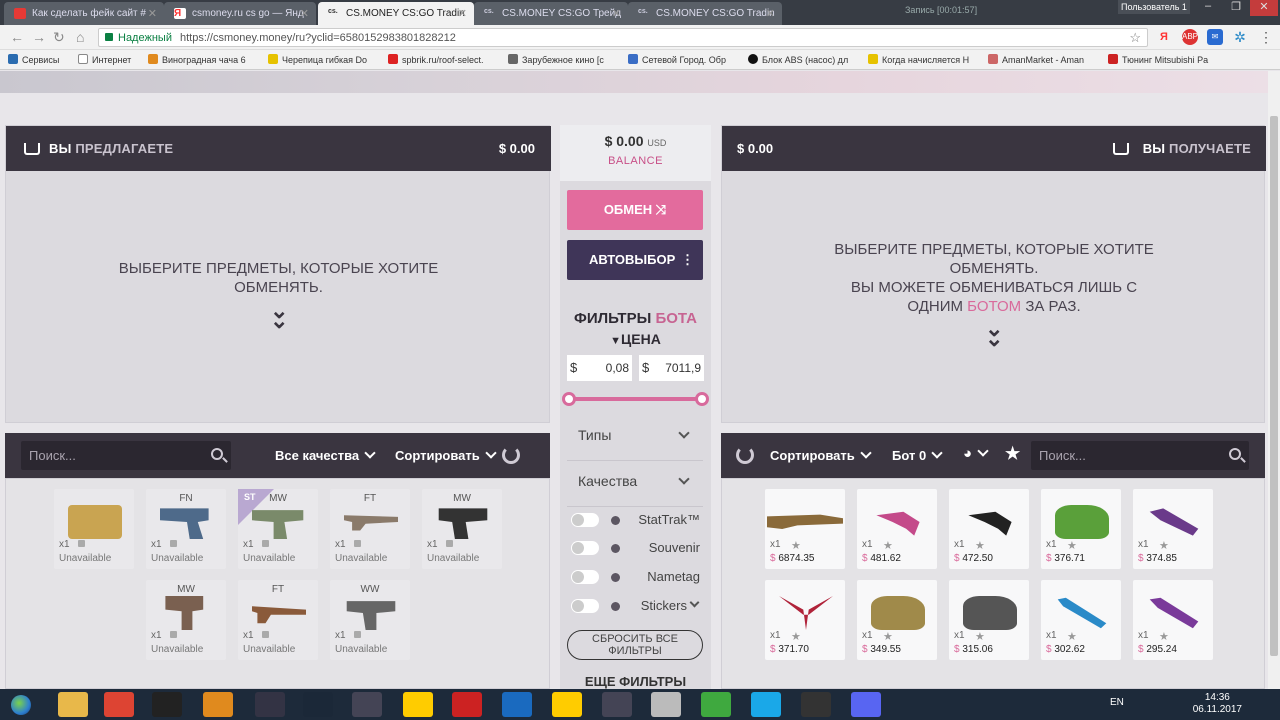  What do you see at coordinates (1173, 529) in the screenshot?
I see `bot-item: x1 ★ $ 374.85` at bounding box center [1173, 529].